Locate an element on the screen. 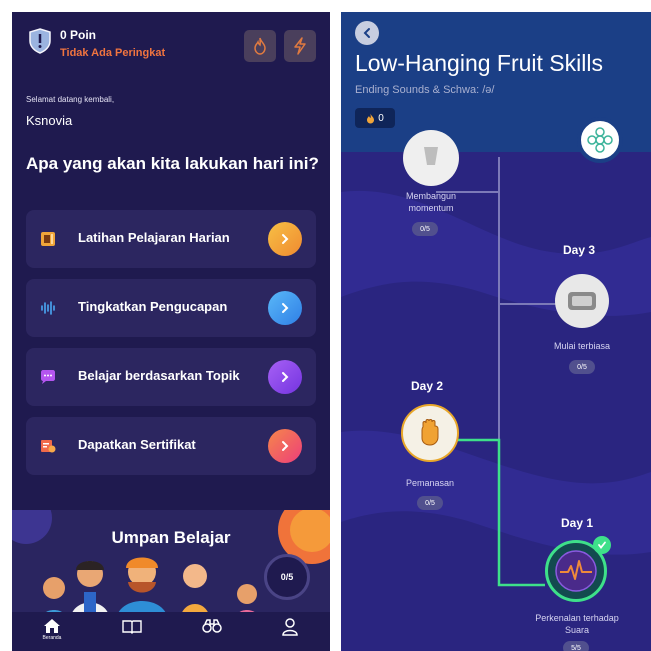 Image resolution: width=651 pixels, height=651 pixels. nav-explore is located at coordinates (212, 633).